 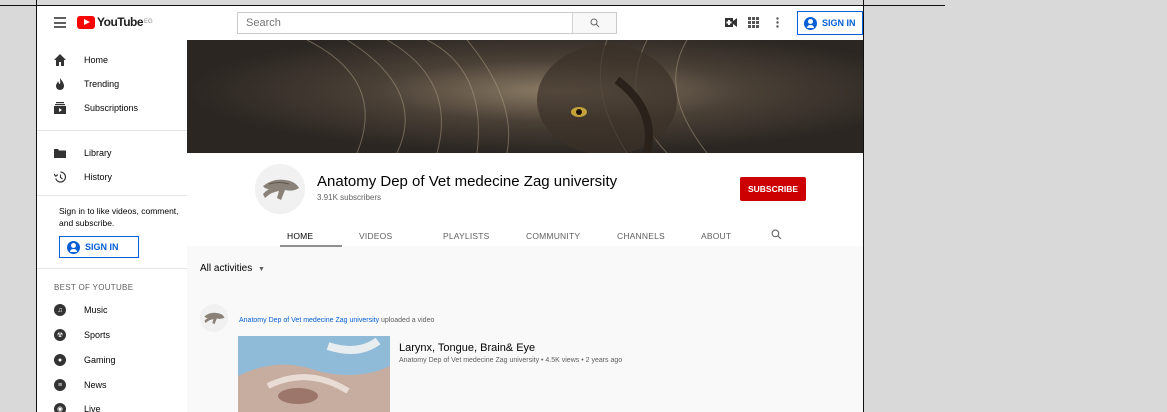 What do you see at coordinates (408, 23) in the screenshot?
I see `search-input` at bounding box center [408, 23].